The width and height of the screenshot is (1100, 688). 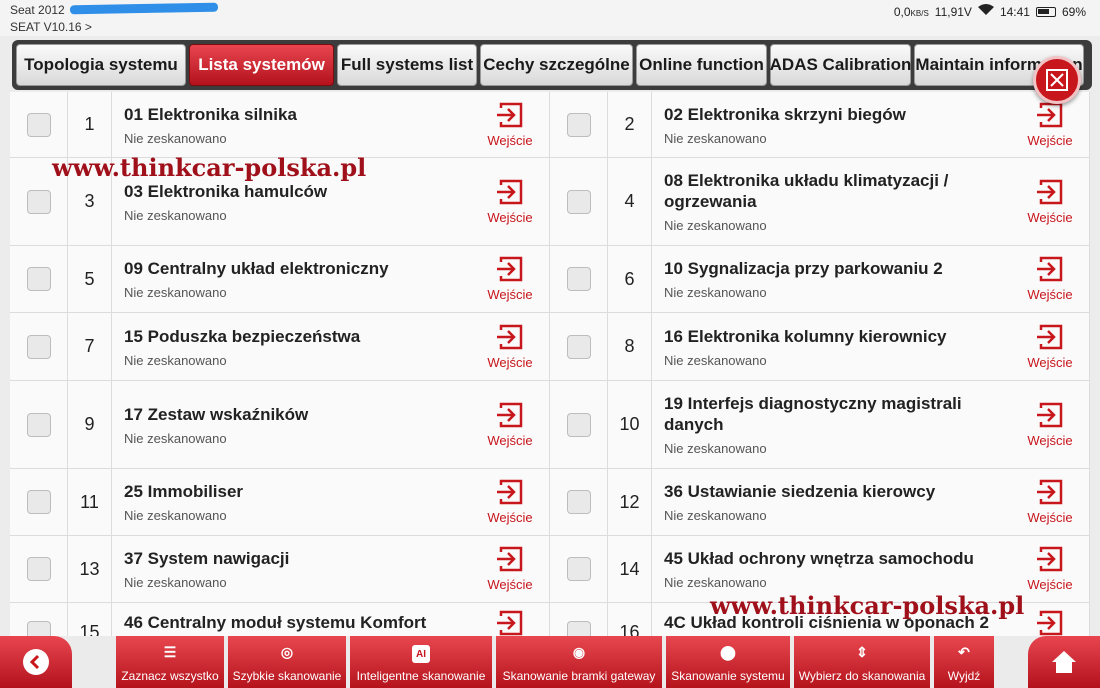 I want to click on toolbar-button-4: ⬤ Skanowanie systemu, so click(x=728, y=662).